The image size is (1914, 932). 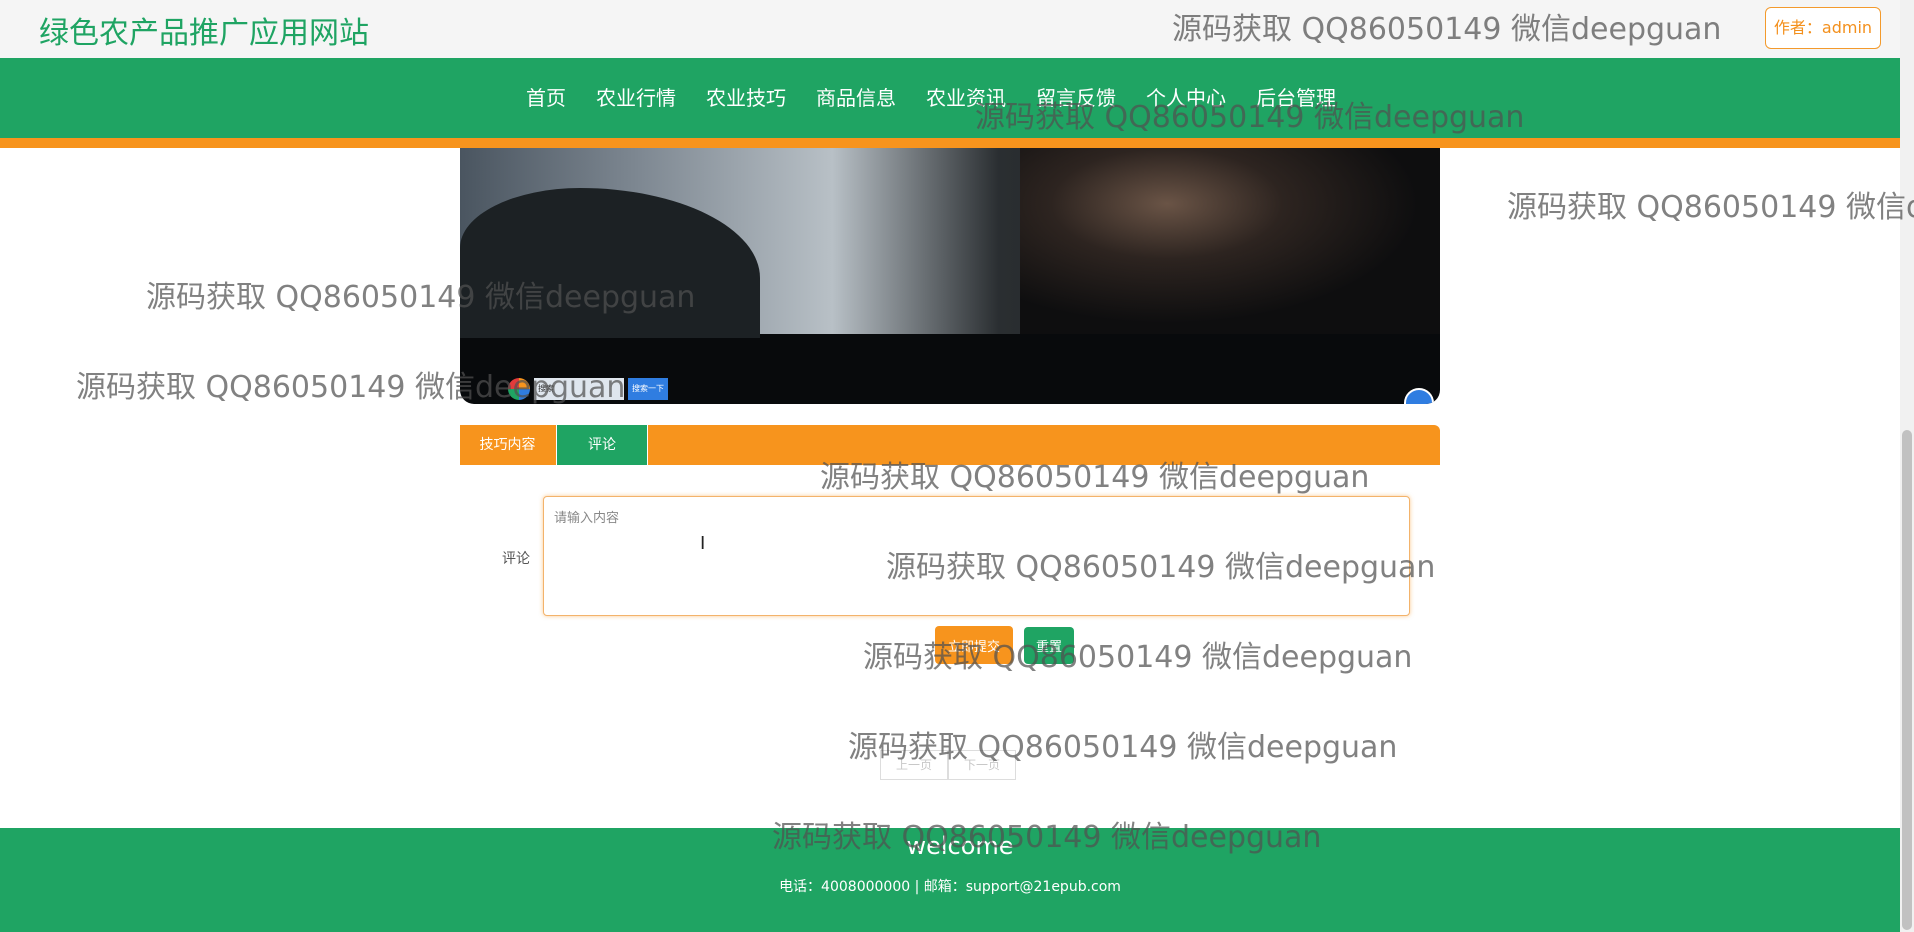 What do you see at coordinates (1823, 28) in the screenshot?
I see `author-badge: 作者：admin` at bounding box center [1823, 28].